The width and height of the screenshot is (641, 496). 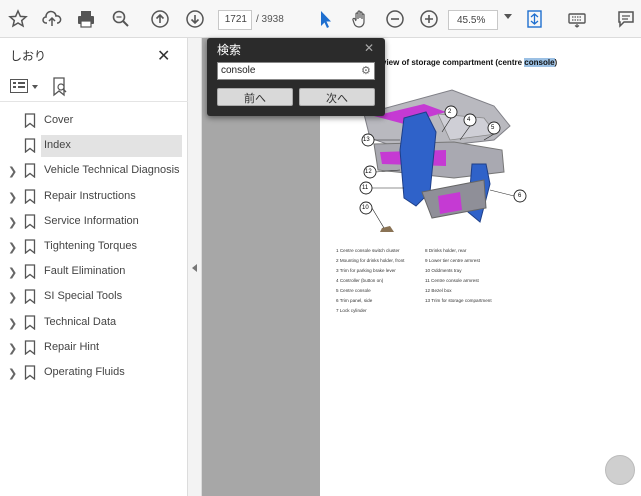 I want to click on bookmark-item-operating-fluids: ❯ Operating Fluids, so click(x=94, y=374).